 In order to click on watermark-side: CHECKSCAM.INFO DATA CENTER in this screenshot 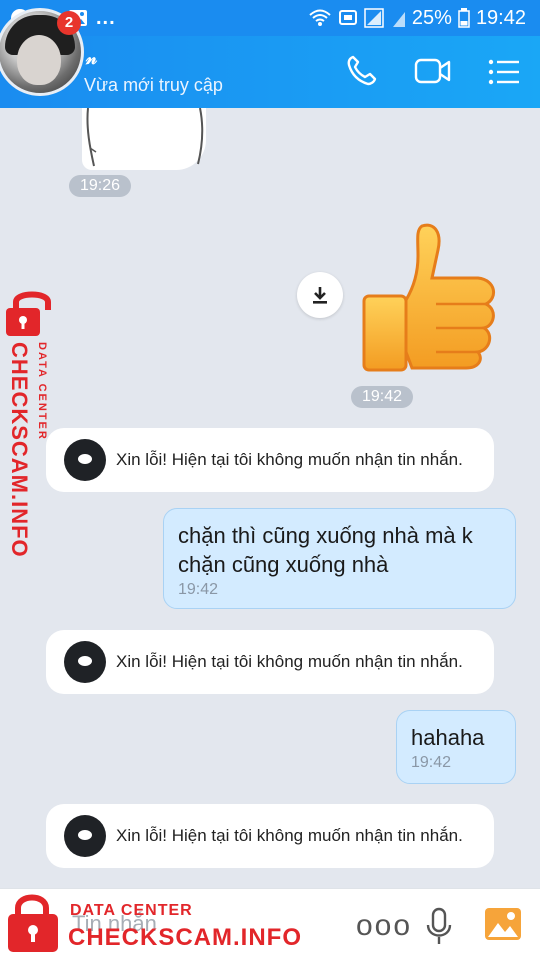, I will do `click(32, 425)`.